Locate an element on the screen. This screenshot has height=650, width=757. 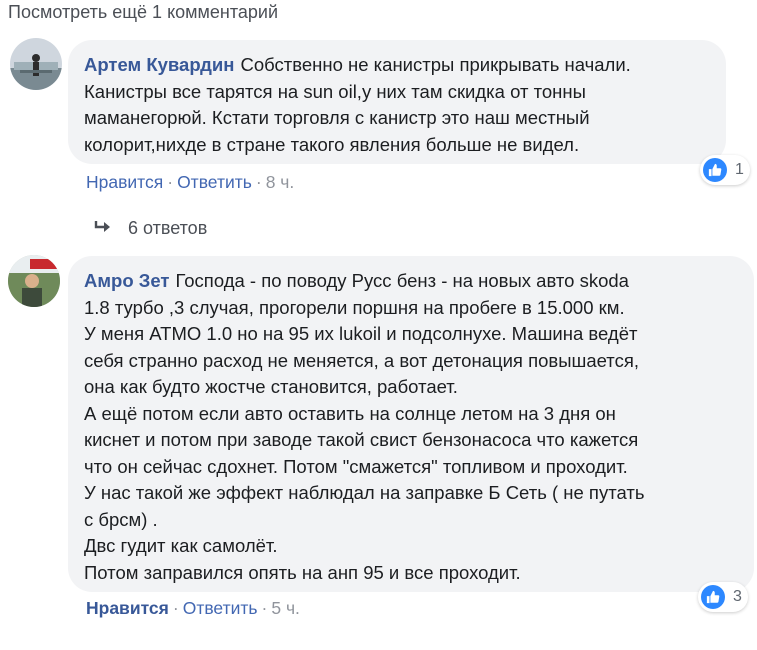
comment-actions: Нравится · Ответить · 5 ч. is located at coordinates (193, 608).